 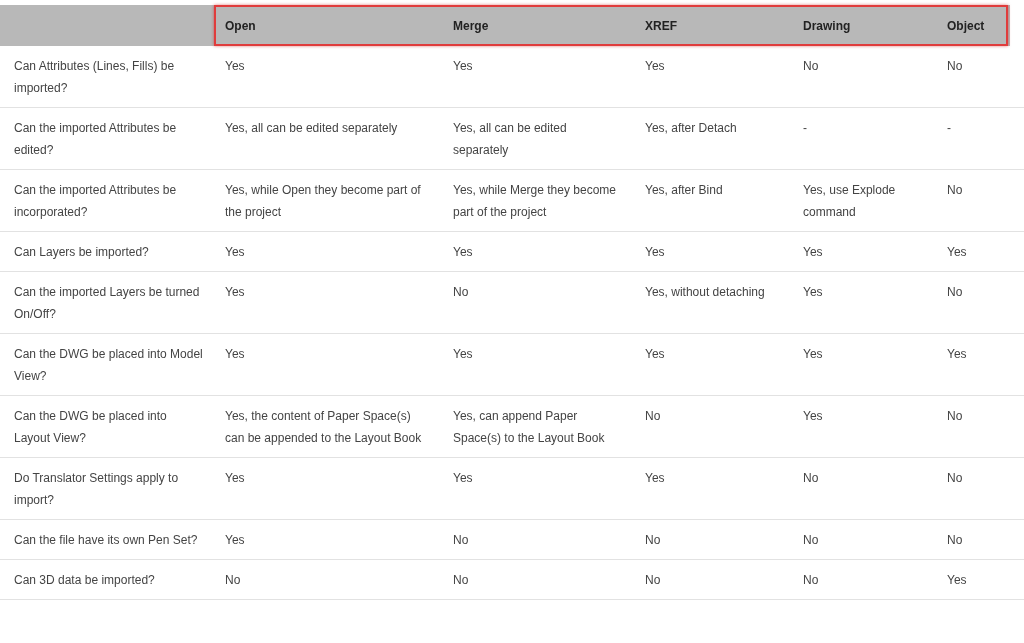 I want to click on table-cell-text: Yes, without detaching, so click(x=705, y=292).